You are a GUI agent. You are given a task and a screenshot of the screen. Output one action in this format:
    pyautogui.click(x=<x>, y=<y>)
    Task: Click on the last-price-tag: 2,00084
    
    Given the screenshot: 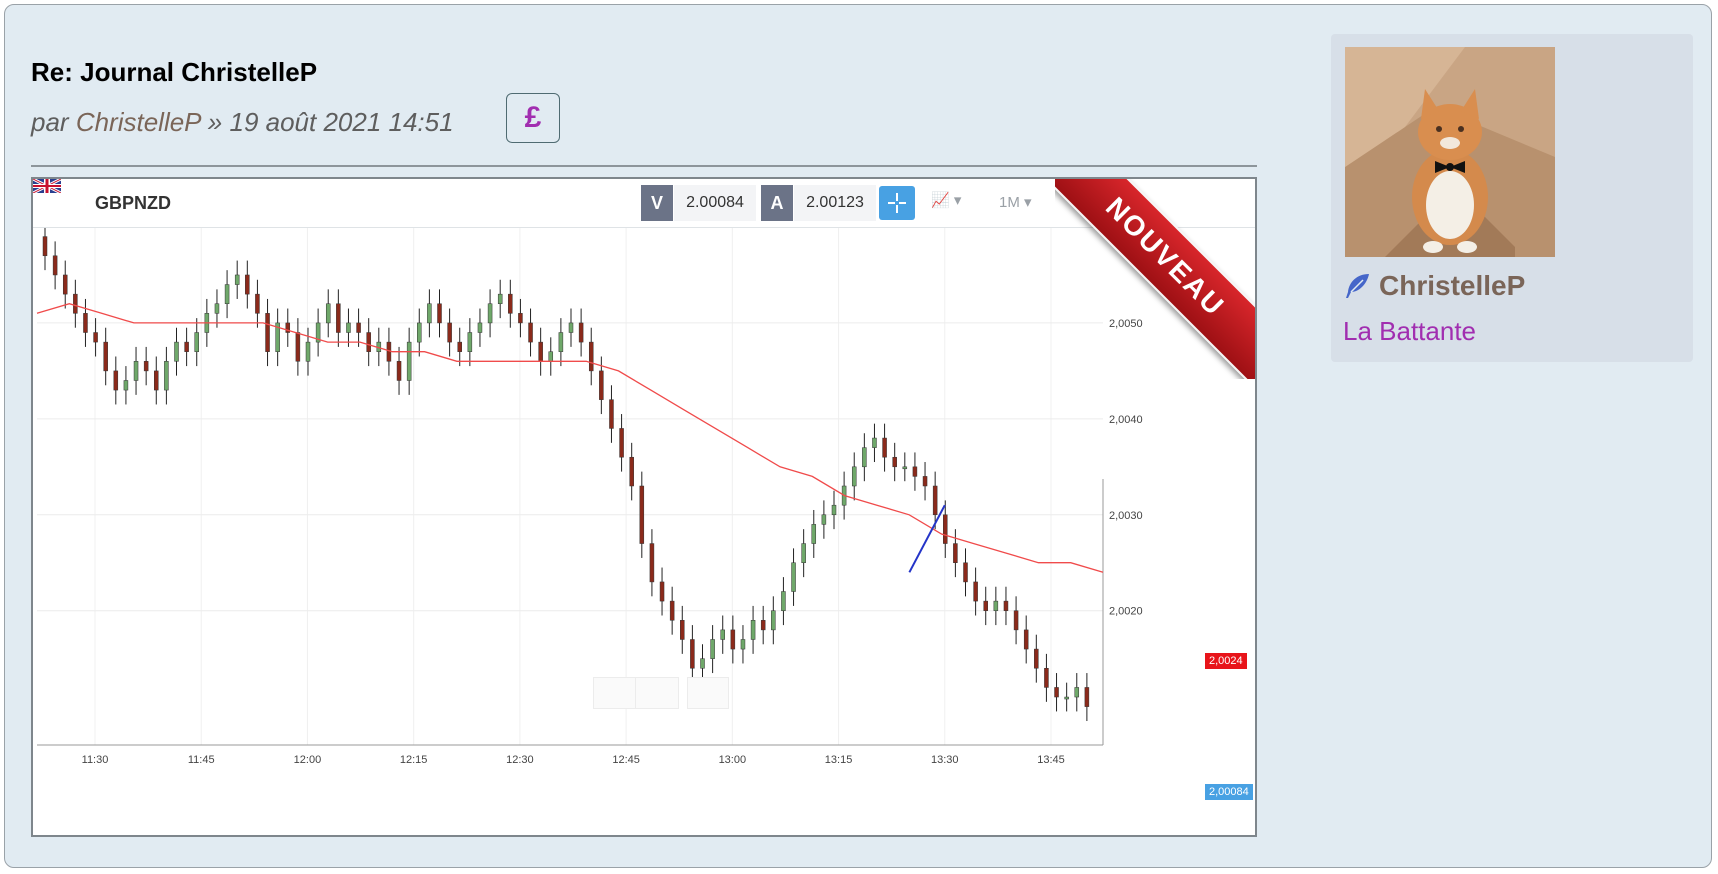 What is the action you would take?
    pyautogui.click(x=1229, y=792)
    